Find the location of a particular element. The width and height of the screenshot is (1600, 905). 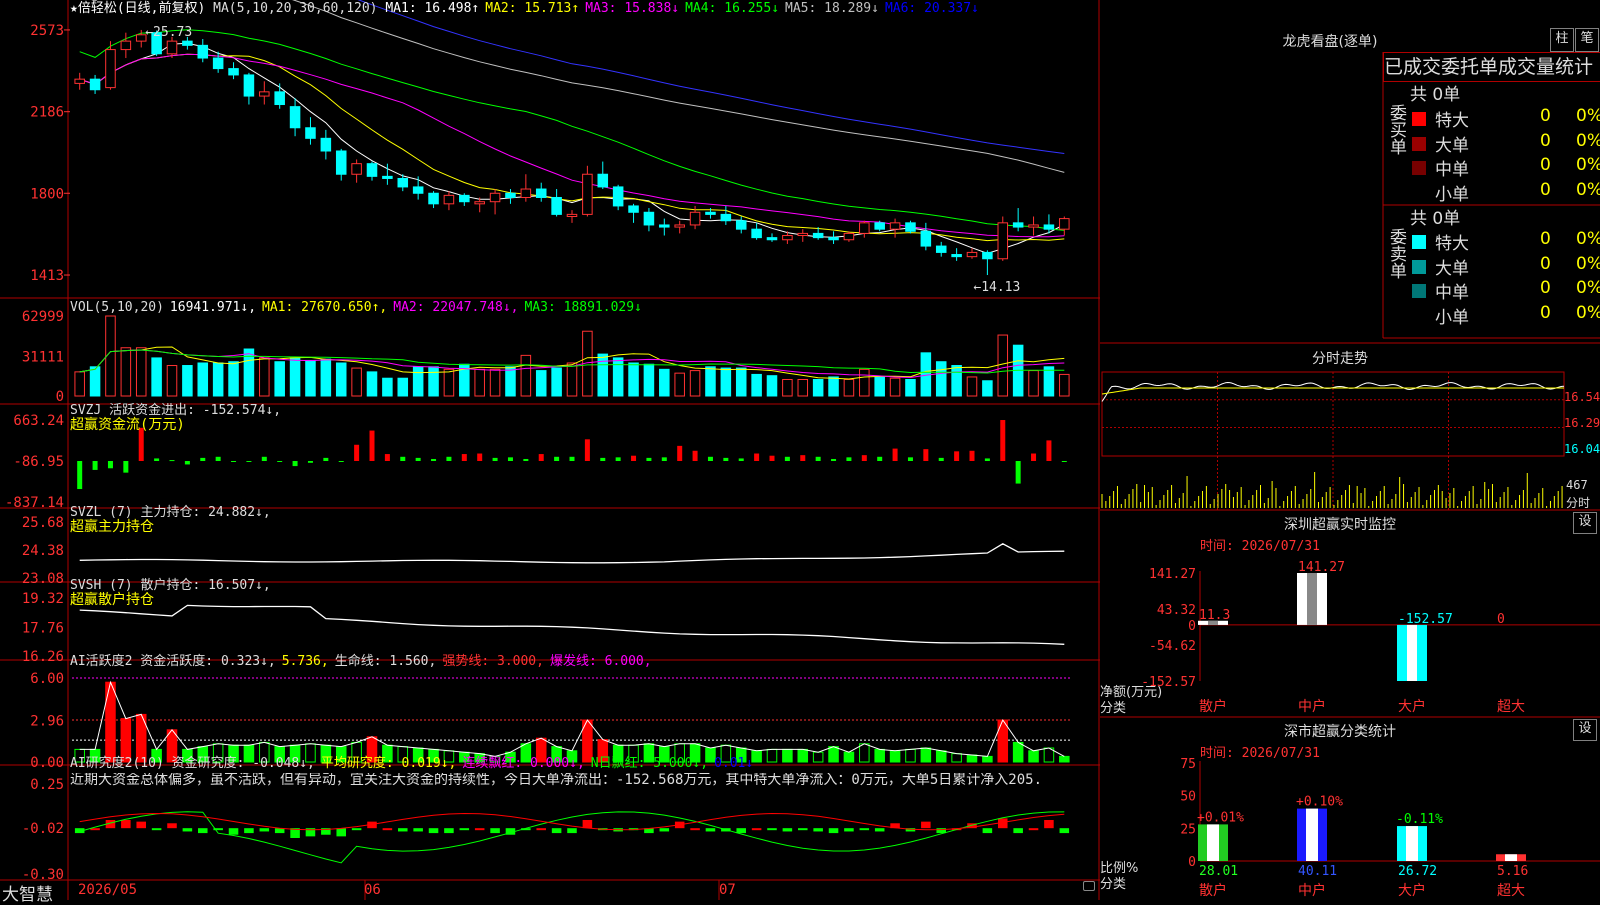

monitor-bar-中户 is located at coordinates (1312, 599).